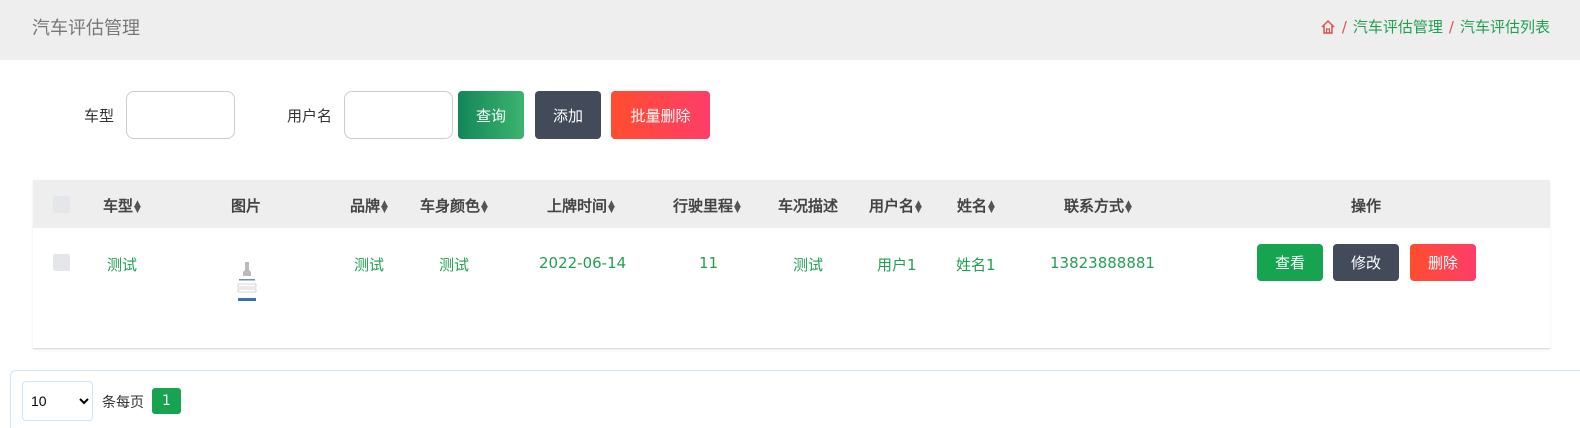  What do you see at coordinates (1366, 206) in the screenshot?
I see `column-header-actions: 操作` at bounding box center [1366, 206].